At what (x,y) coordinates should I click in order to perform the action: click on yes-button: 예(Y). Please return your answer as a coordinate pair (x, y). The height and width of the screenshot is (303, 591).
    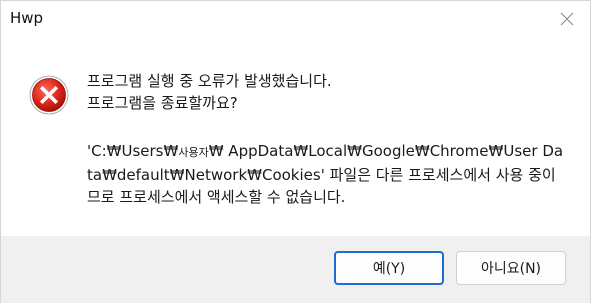
    Looking at the image, I should click on (389, 268).